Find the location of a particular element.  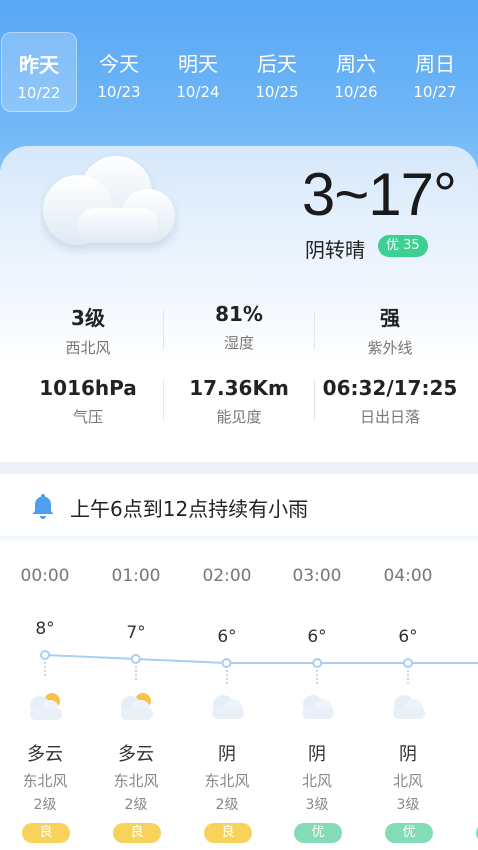

hour-time: 03:00 is located at coordinates (317, 576).